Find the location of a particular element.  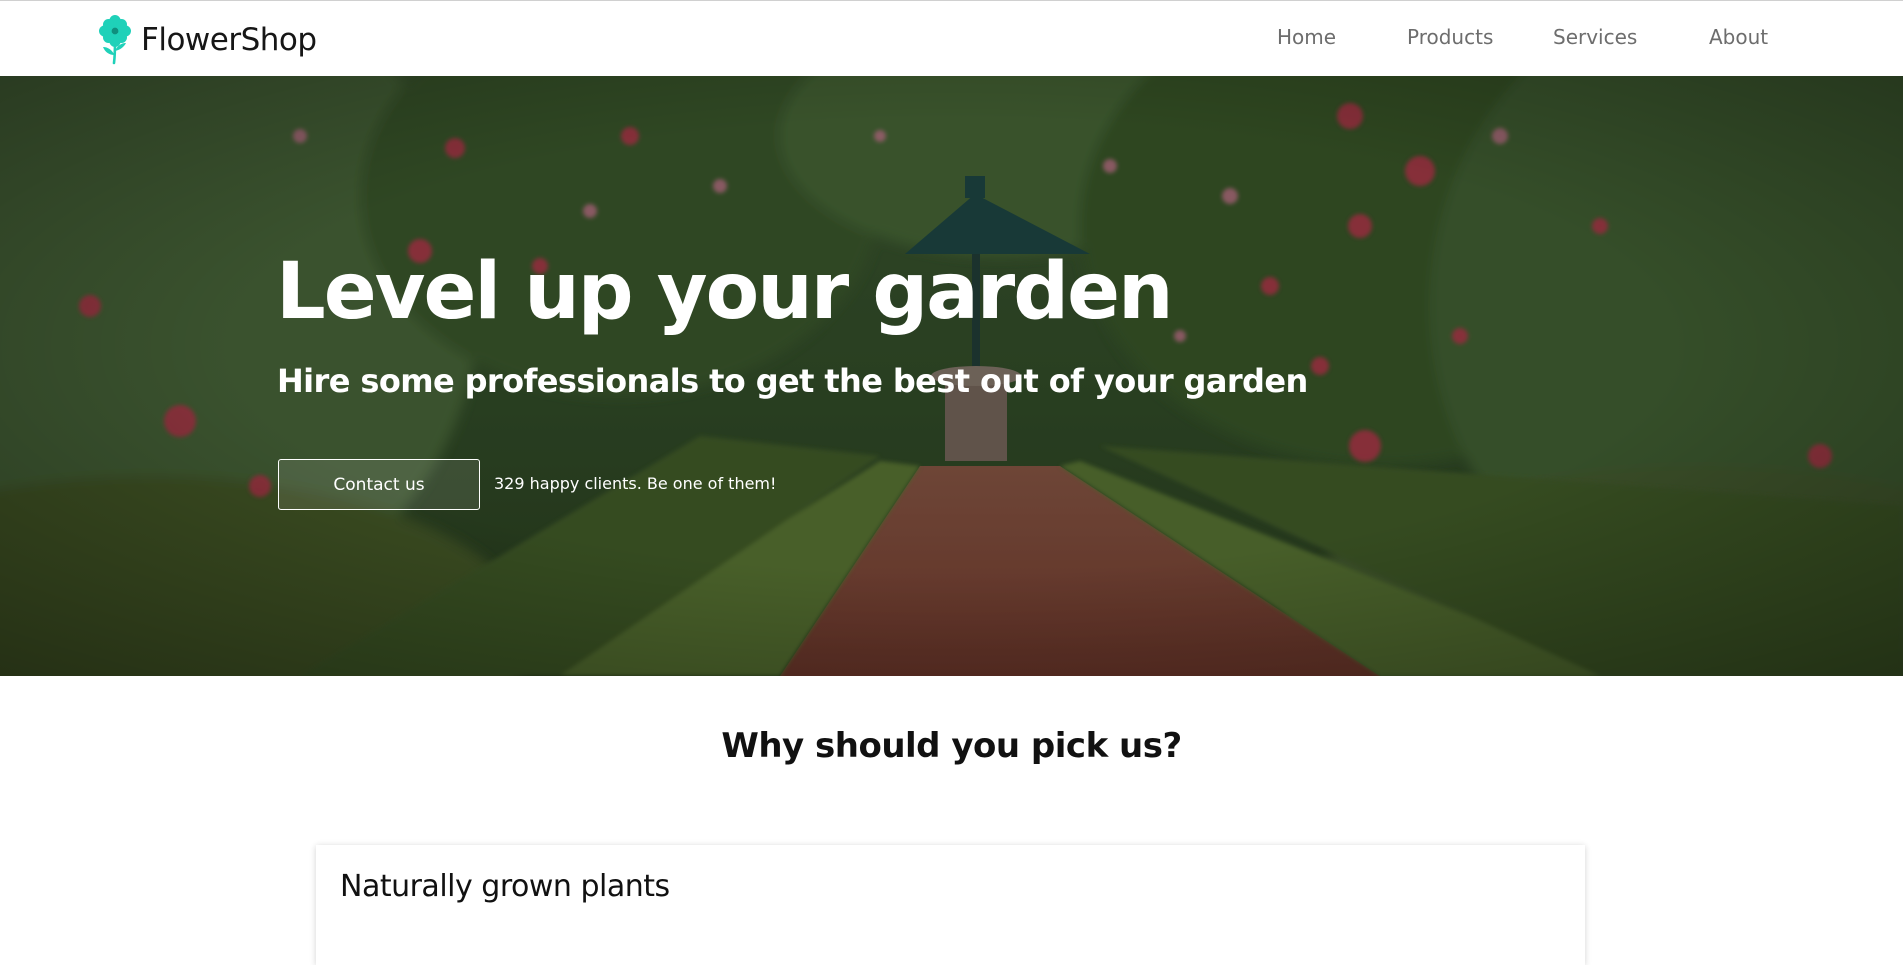

brand: FlowerShop is located at coordinates (207, 40).